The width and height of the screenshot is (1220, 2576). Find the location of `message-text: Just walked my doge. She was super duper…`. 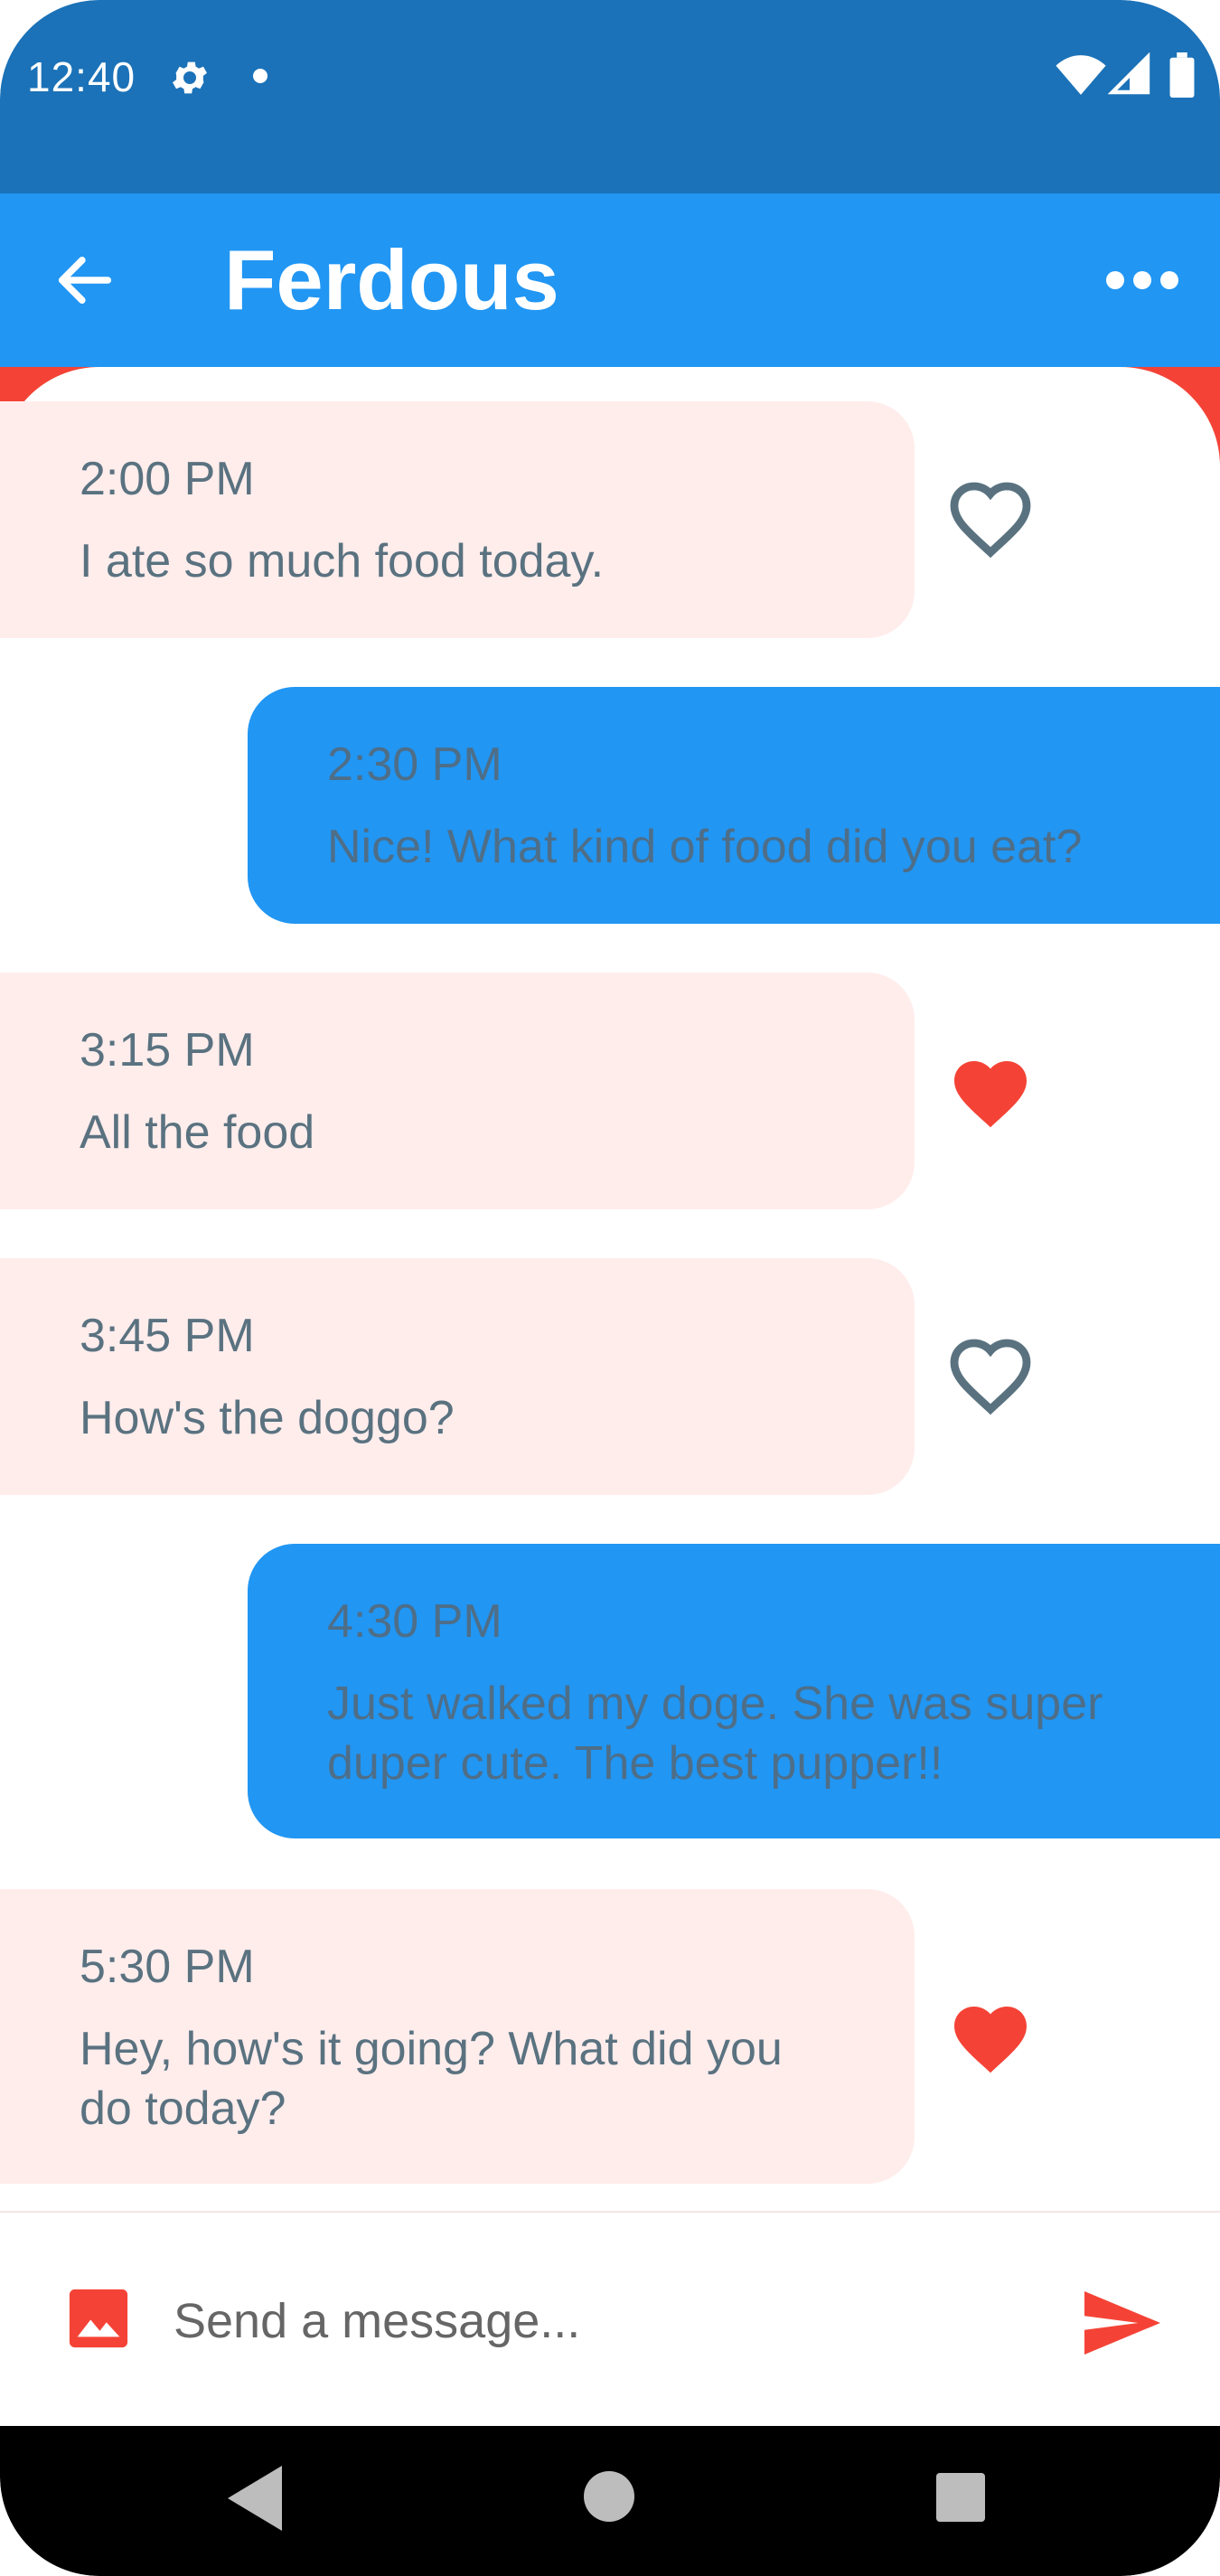

message-text: Just walked my doge. She was super duper… is located at coordinates (715, 1734).